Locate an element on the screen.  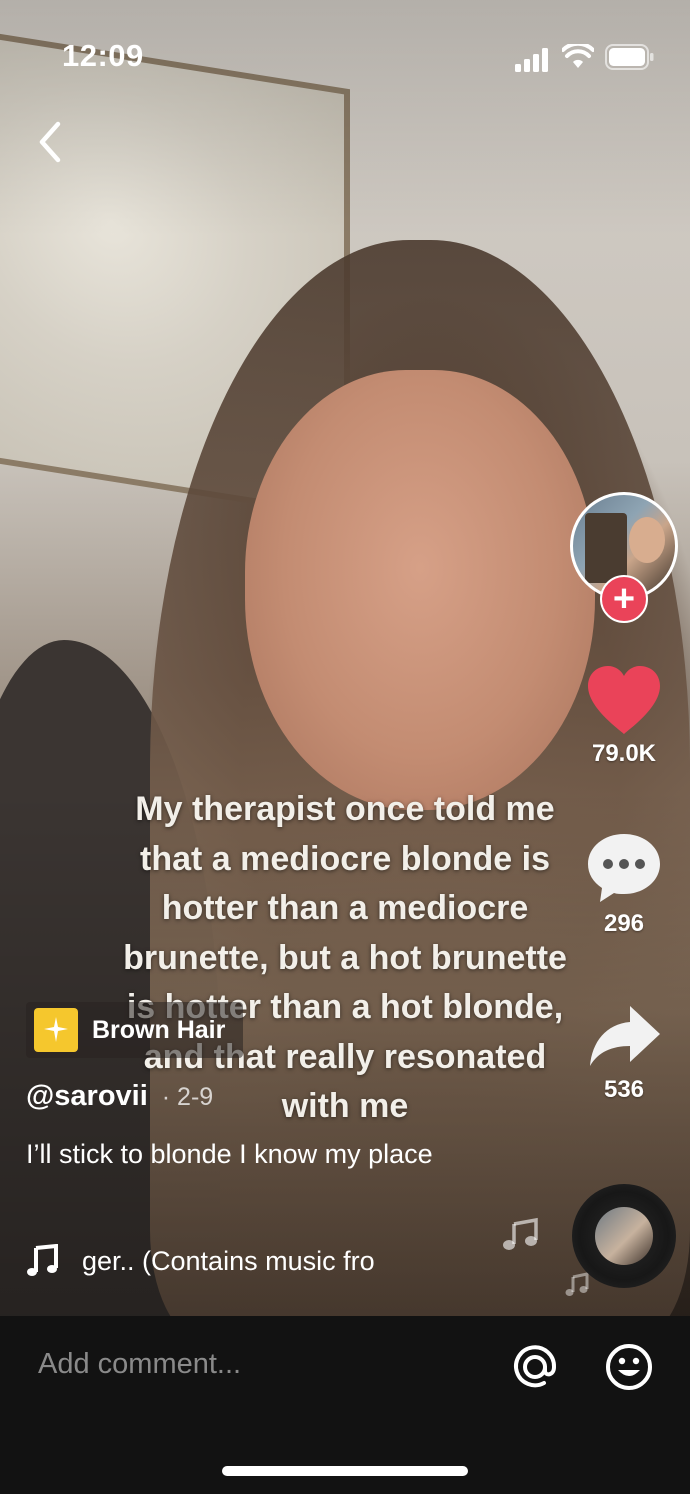
follow-button: + is located at coordinates (624, 599).